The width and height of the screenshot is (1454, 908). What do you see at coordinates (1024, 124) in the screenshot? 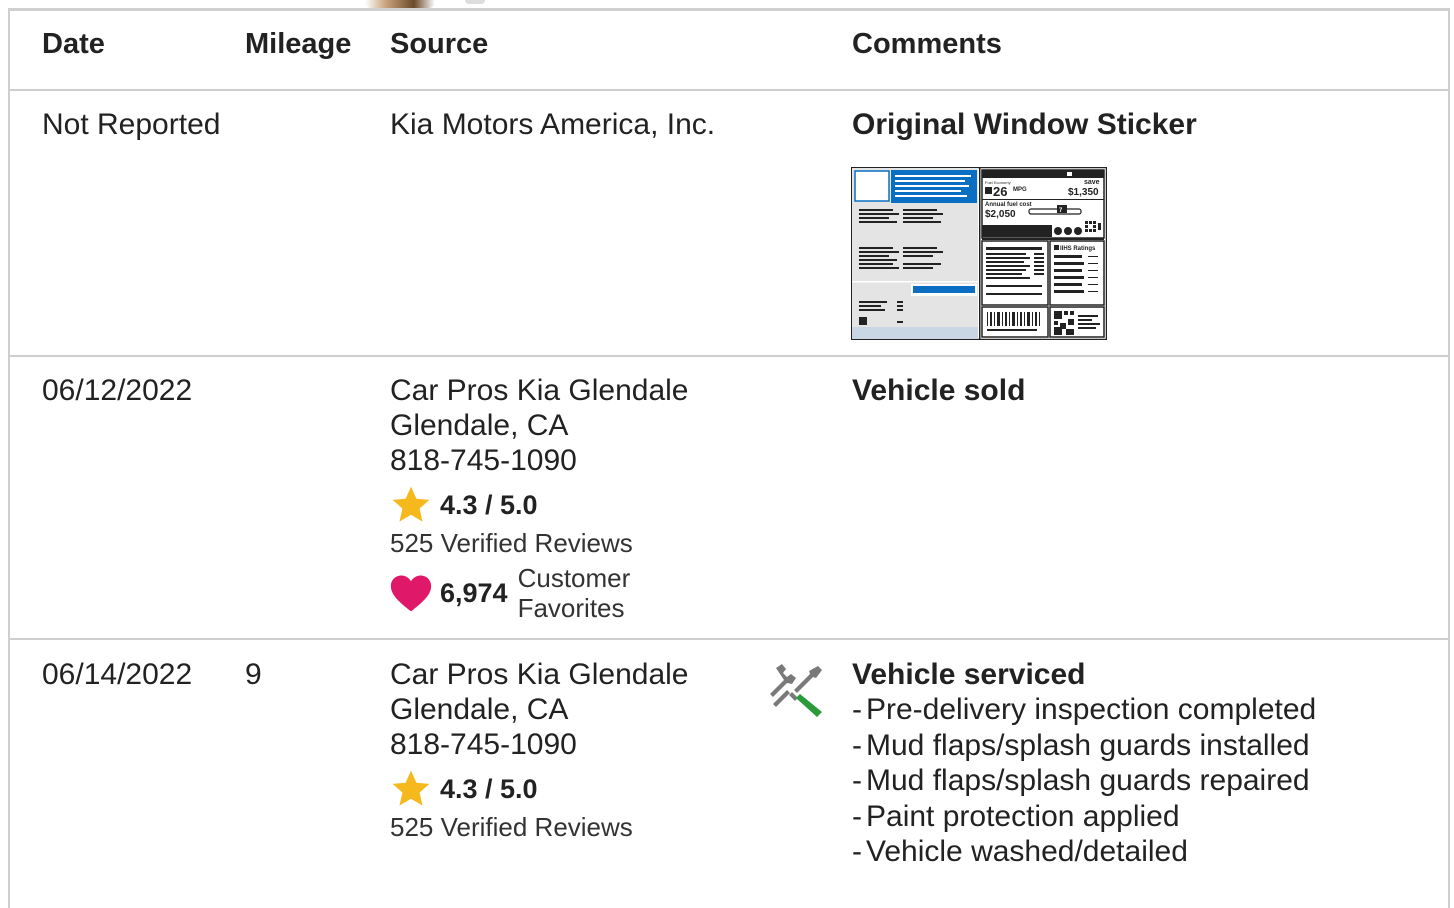
I see `row1-comment-title: Original Window Sticker` at bounding box center [1024, 124].